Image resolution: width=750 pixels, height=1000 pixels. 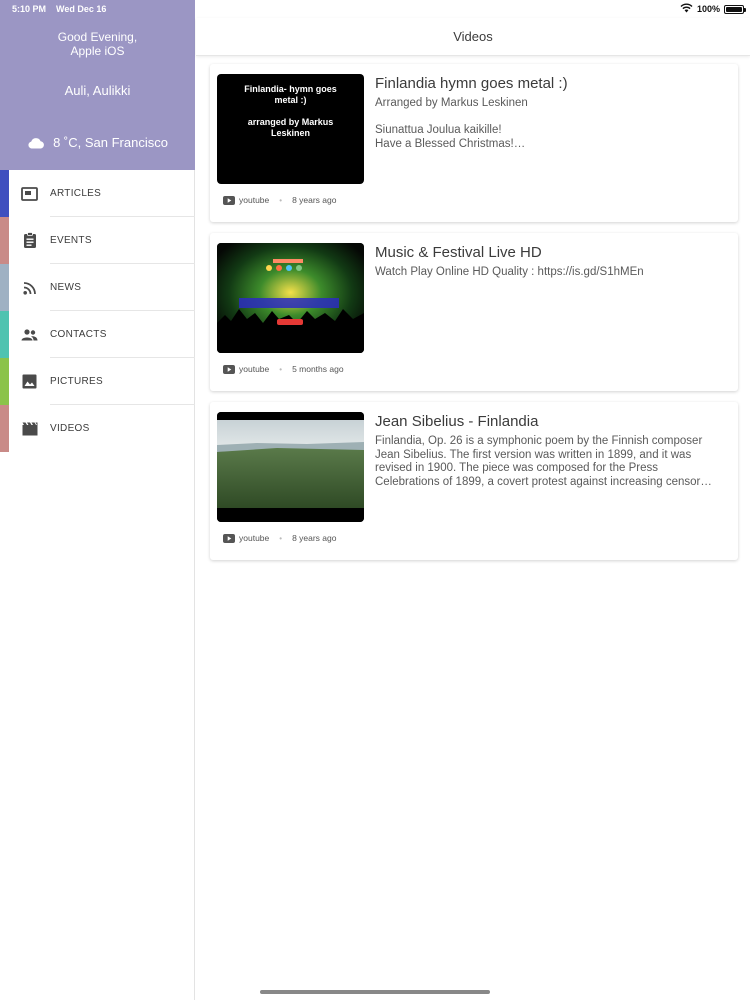 What do you see at coordinates (551, 83) in the screenshot?
I see `video-title: Finlandia hymn goes metal :)` at bounding box center [551, 83].